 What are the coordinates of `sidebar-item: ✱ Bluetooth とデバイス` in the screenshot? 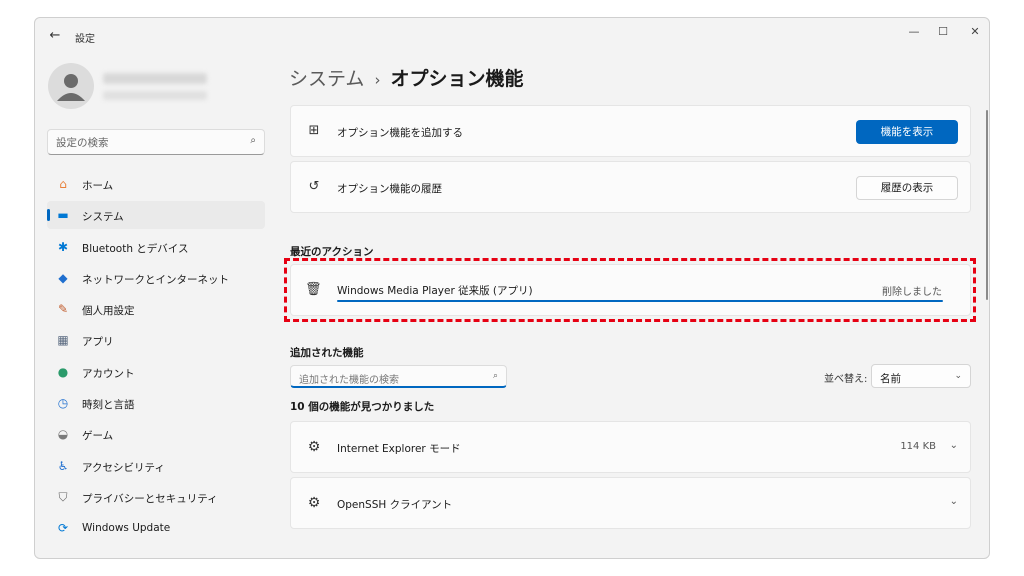 It's located at (156, 247).